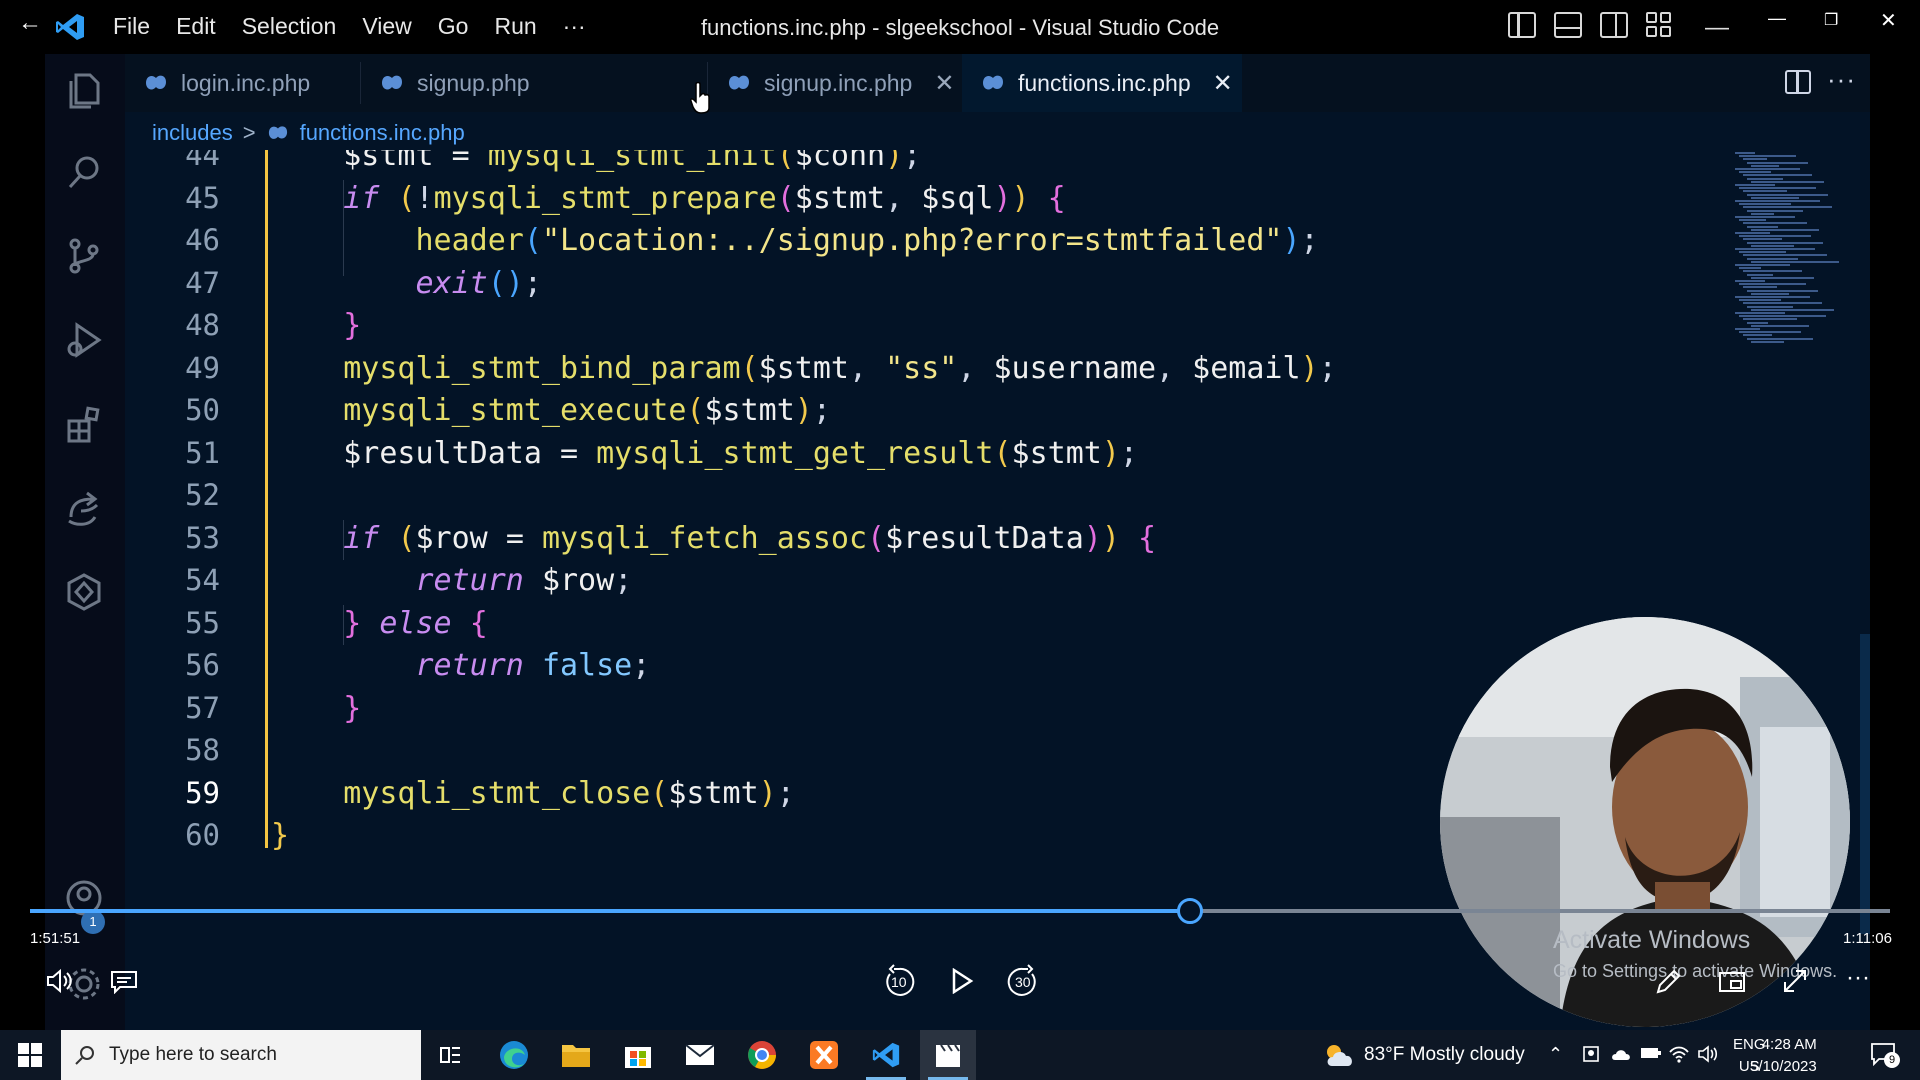  What do you see at coordinates (1831, 20) in the screenshot?
I see `window-restore-icon: ❐` at bounding box center [1831, 20].